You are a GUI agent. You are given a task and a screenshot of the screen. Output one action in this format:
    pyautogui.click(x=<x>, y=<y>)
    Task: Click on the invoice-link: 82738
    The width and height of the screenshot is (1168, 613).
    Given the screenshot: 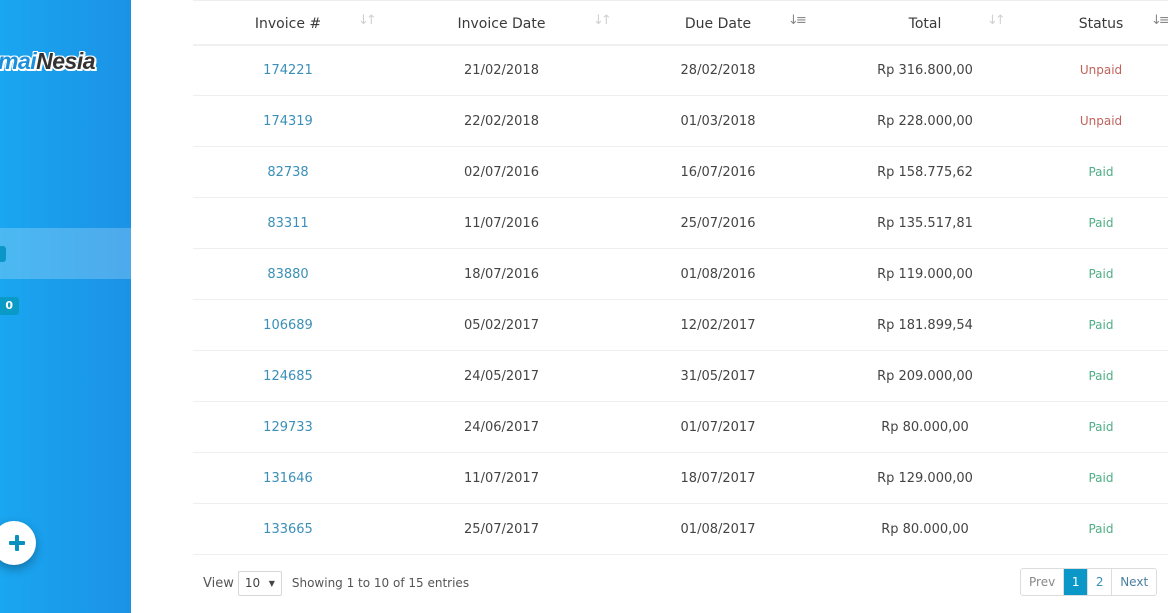 What is the action you would take?
    pyautogui.click(x=287, y=172)
    